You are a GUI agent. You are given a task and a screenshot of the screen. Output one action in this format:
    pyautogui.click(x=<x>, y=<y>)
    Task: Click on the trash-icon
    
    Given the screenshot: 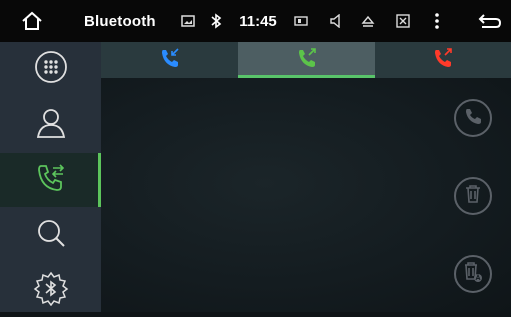 What is the action you would take?
    pyautogui.click(x=473, y=196)
    